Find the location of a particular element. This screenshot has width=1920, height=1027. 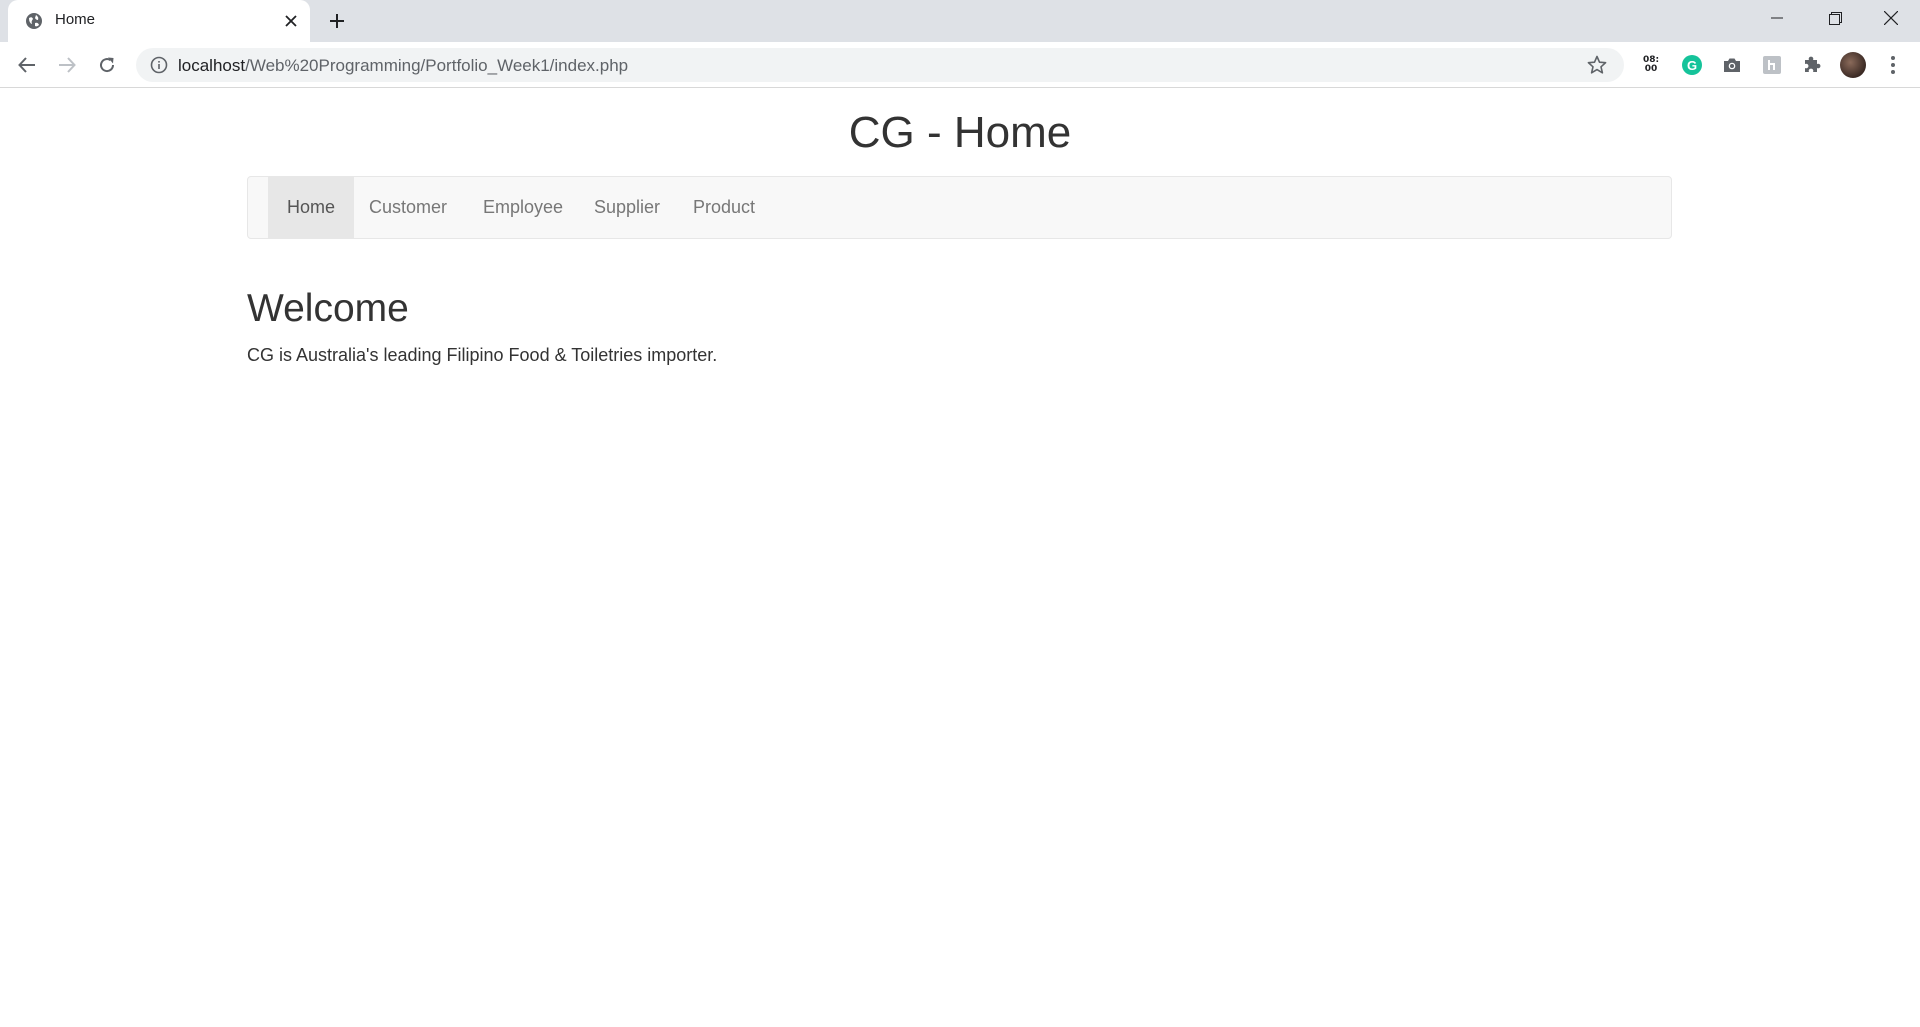

tab-strip: Home is located at coordinates (960, 21).